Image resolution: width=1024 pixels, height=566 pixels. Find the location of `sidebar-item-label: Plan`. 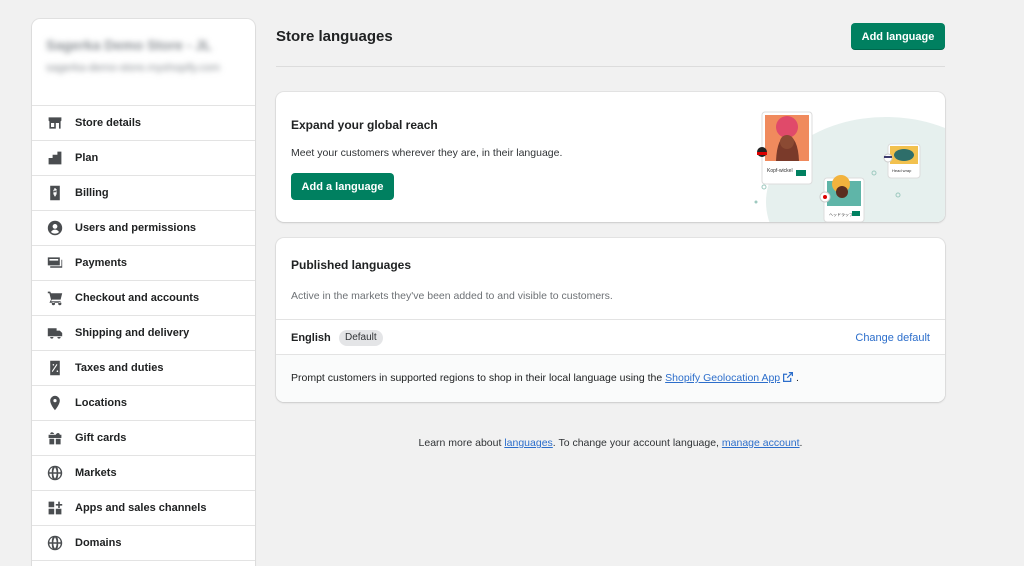

sidebar-item-label: Plan is located at coordinates (87, 158).